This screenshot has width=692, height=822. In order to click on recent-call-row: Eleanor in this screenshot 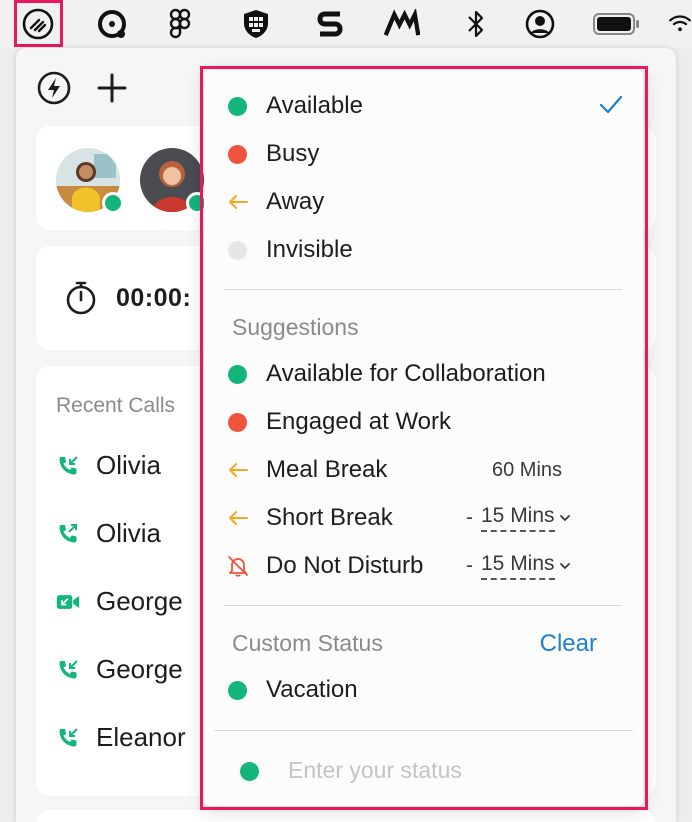, I will do `click(121, 737)`.